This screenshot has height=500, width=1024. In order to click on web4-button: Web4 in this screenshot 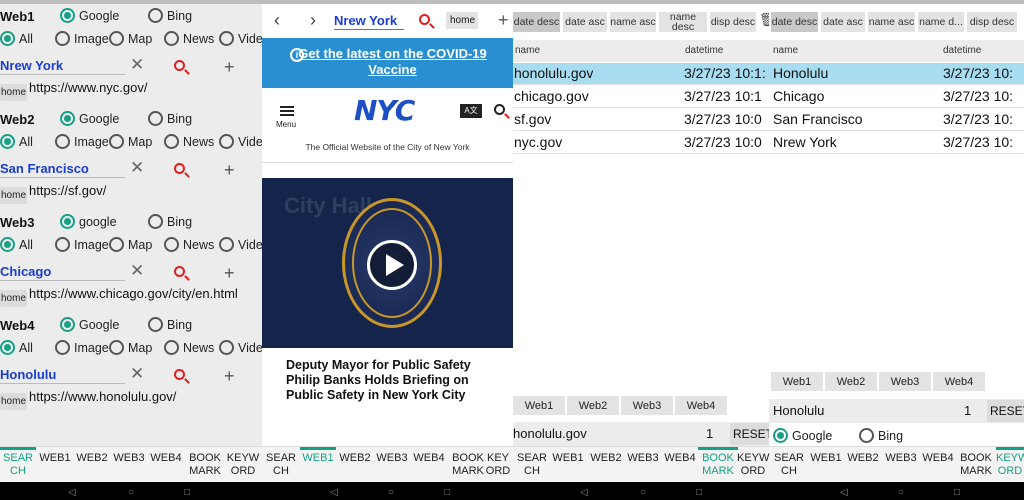, I will do `click(959, 381)`.